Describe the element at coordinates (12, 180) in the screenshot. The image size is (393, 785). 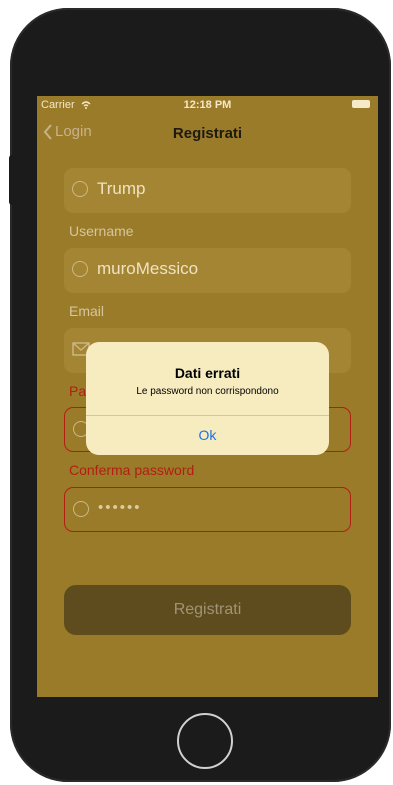
I see `phone-side-button` at that location.